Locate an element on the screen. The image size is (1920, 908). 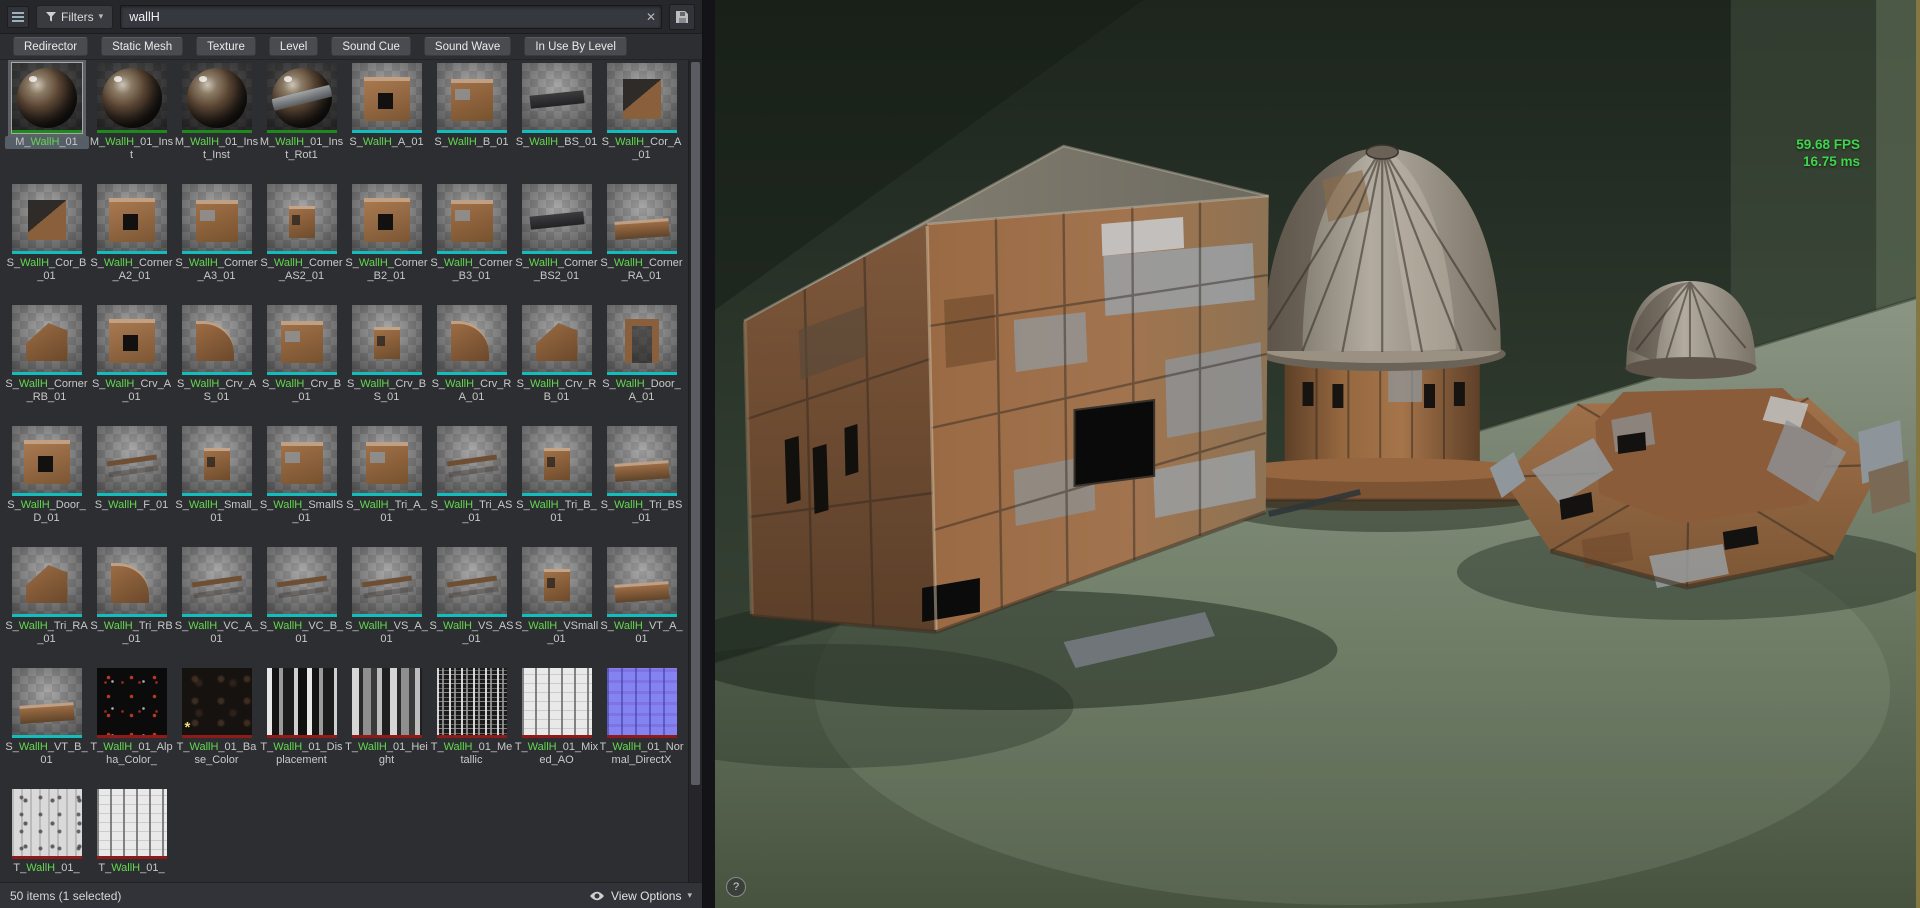
filter-pill: Sound Cue is located at coordinates (371, 46).